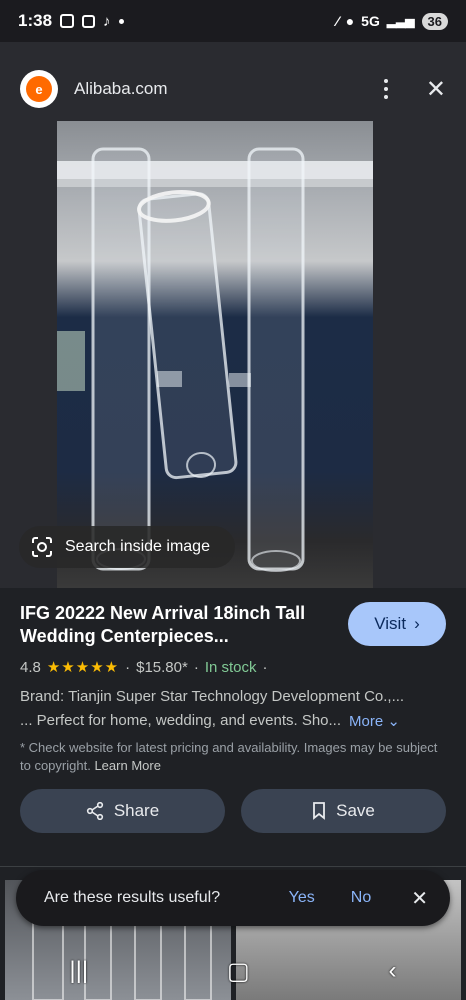 This screenshot has height=1000, width=466. What do you see at coordinates (400, 21) in the screenshot?
I see `signal-icon: ▂▃▅` at bounding box center [400, 21].